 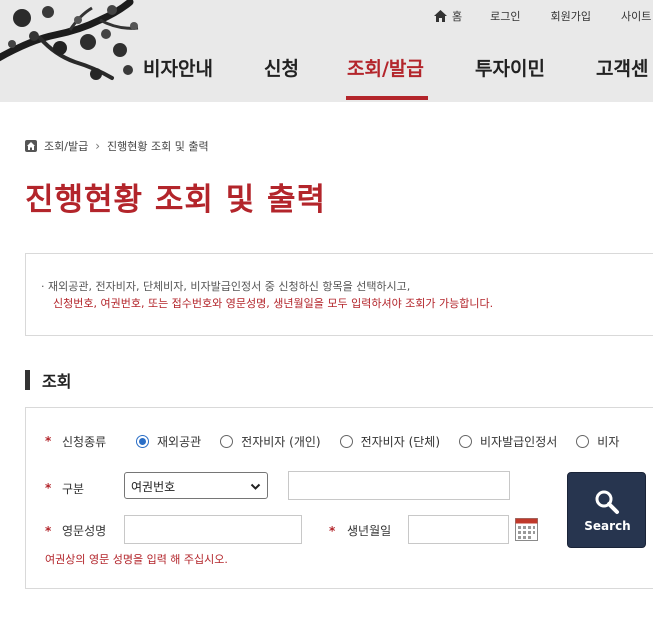 I want to click on radio-label: 전자비자 (단체), so click(x=400, y=442).